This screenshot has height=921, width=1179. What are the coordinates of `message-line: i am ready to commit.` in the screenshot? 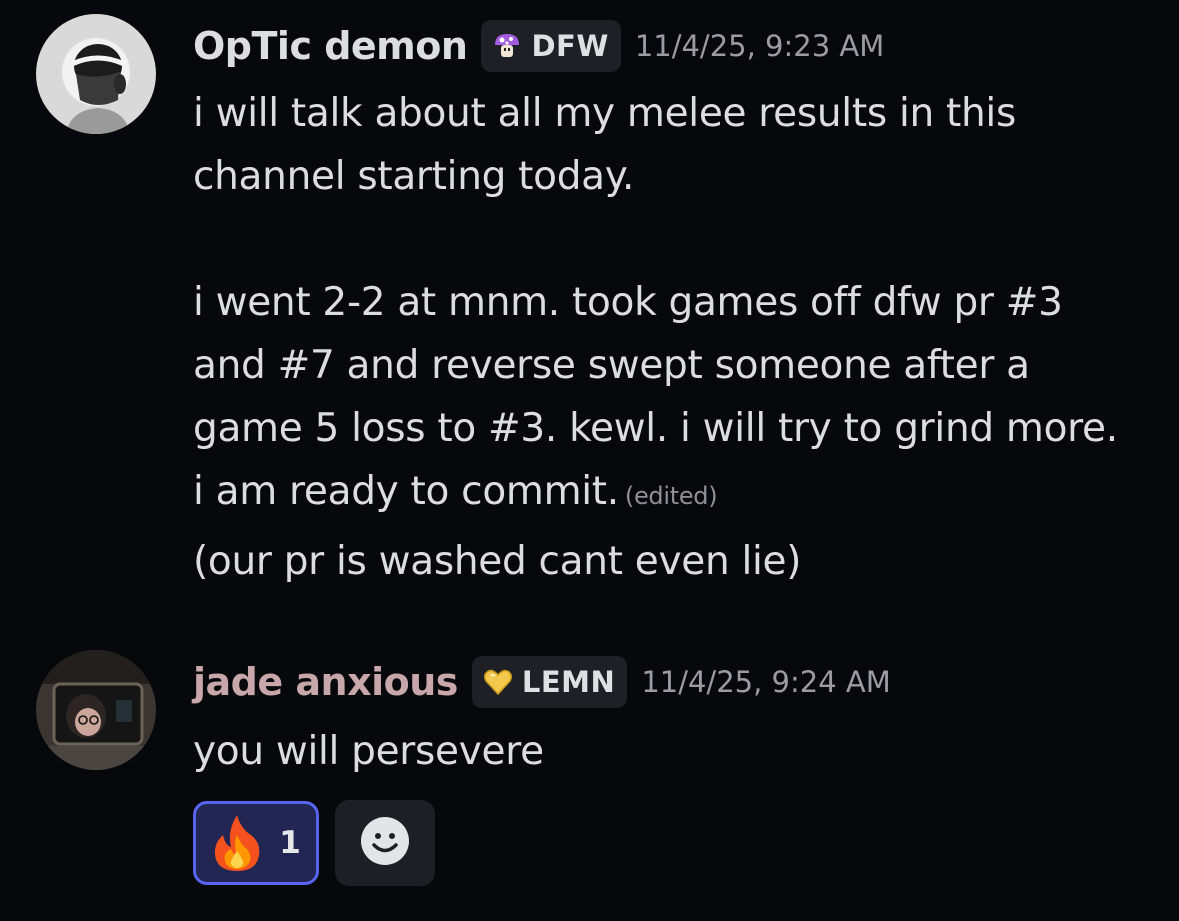 It's located at (406, 491).